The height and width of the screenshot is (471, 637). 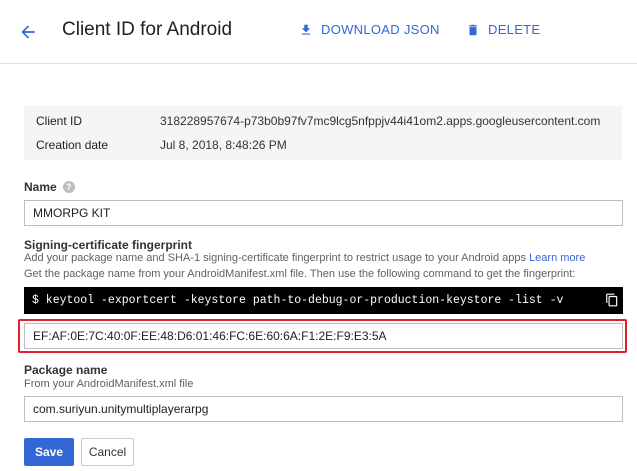 What do you see at coordinates (66, 370) in the screenshot?
I see `package-name-label: Package name` at bounding box center [66, 370].